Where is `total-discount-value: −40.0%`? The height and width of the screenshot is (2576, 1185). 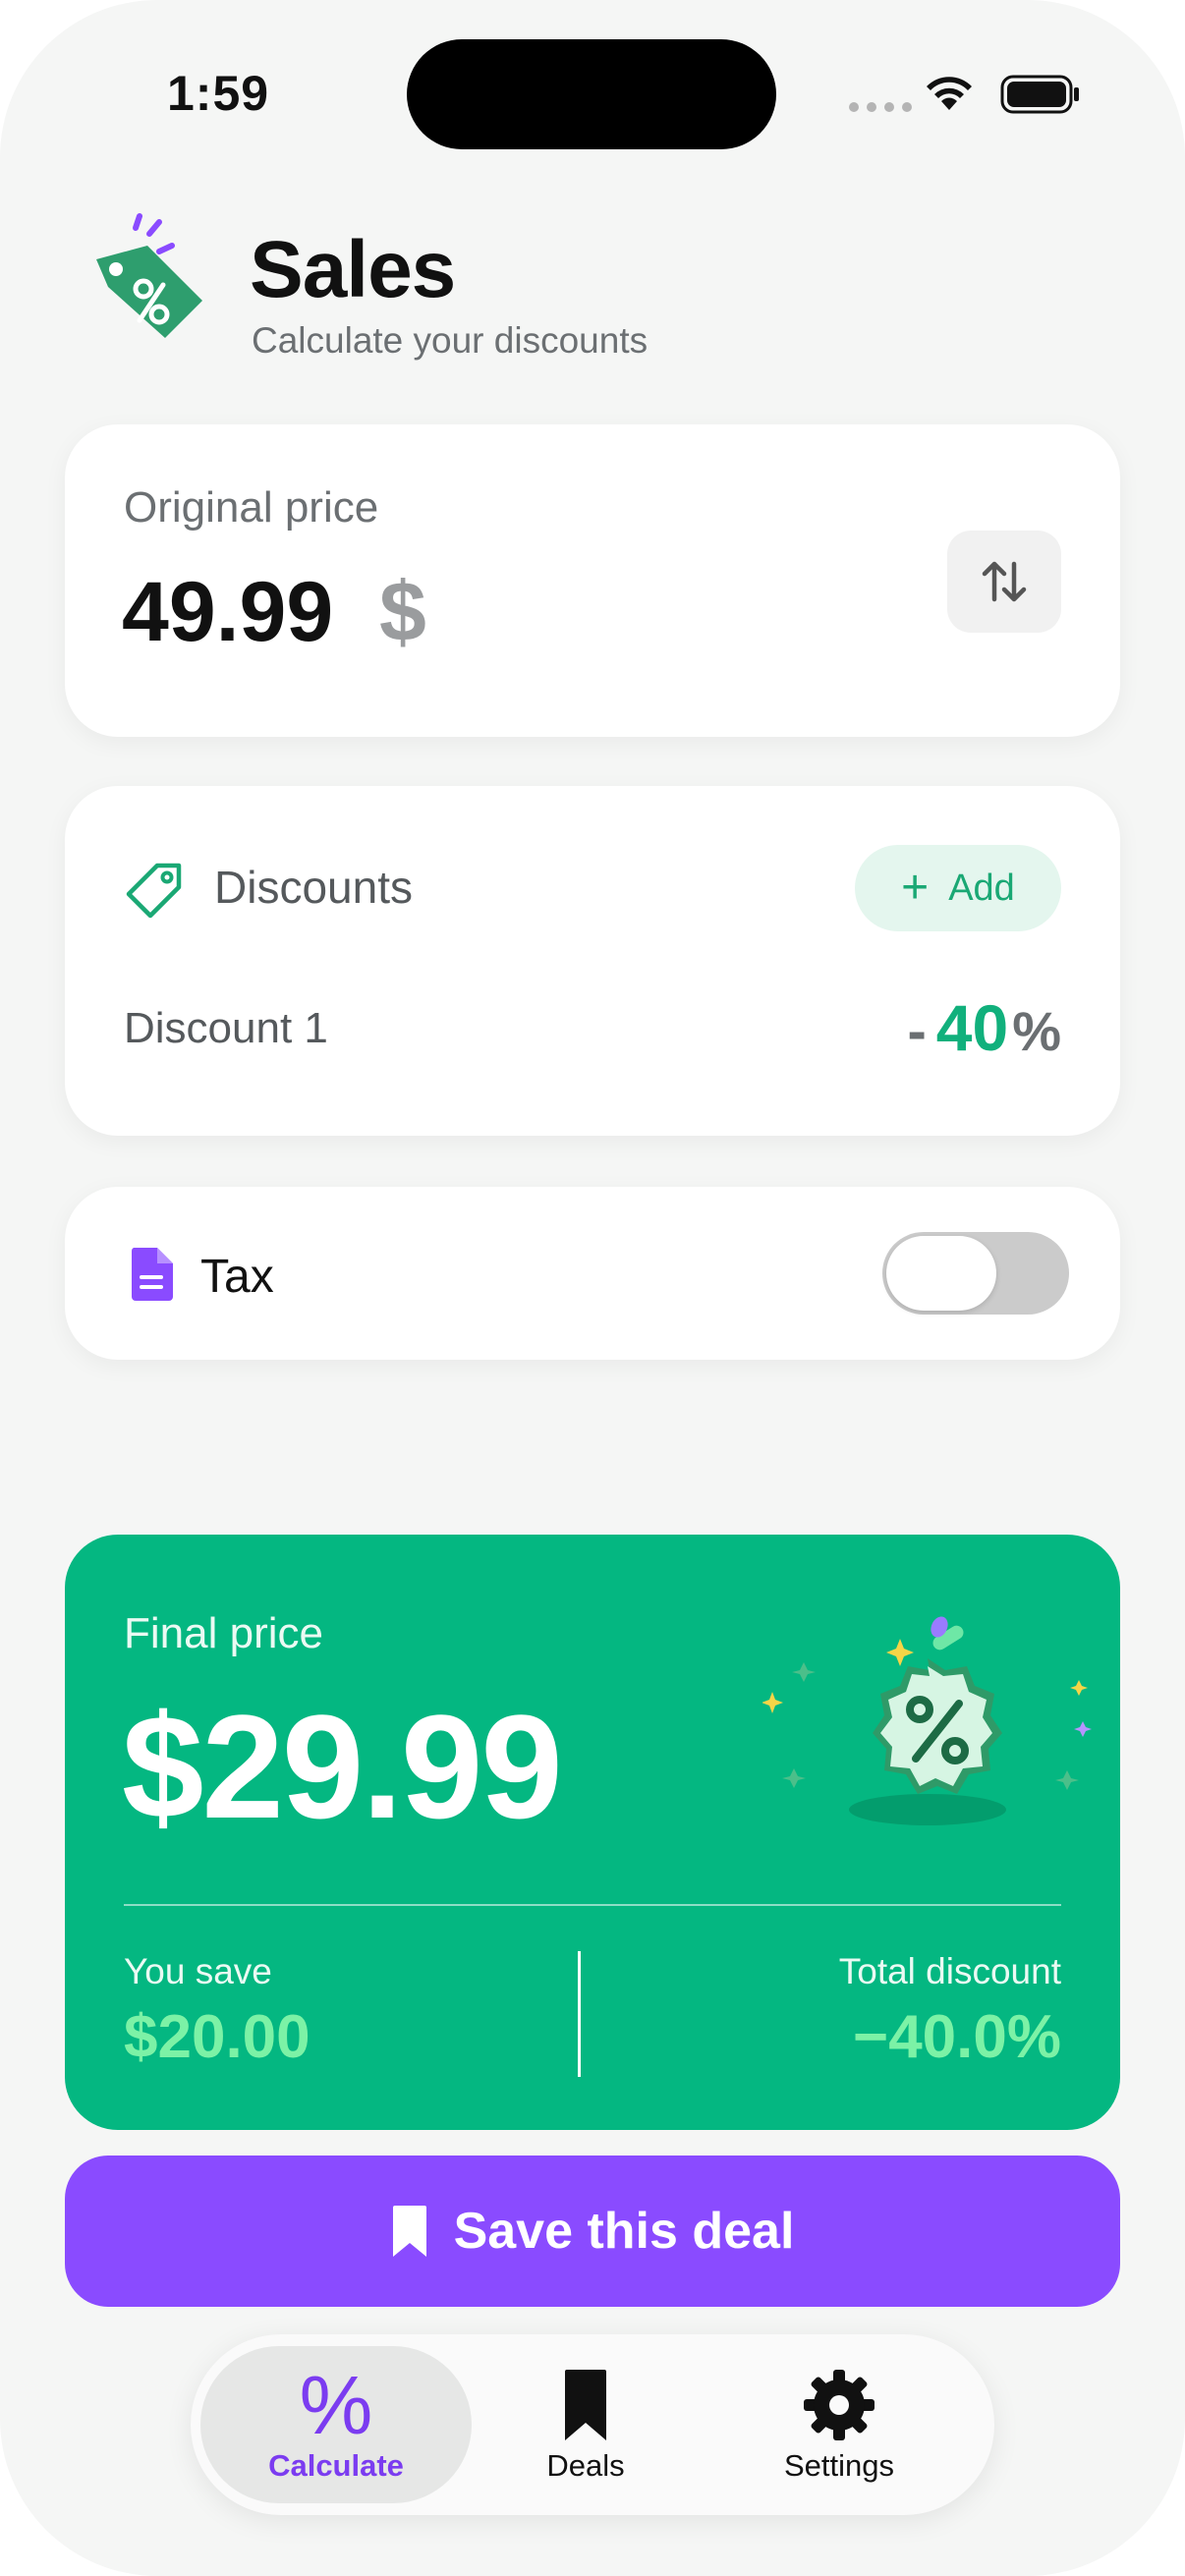
total-discount-value: −40.0% is located at coordinates (957, 2037).